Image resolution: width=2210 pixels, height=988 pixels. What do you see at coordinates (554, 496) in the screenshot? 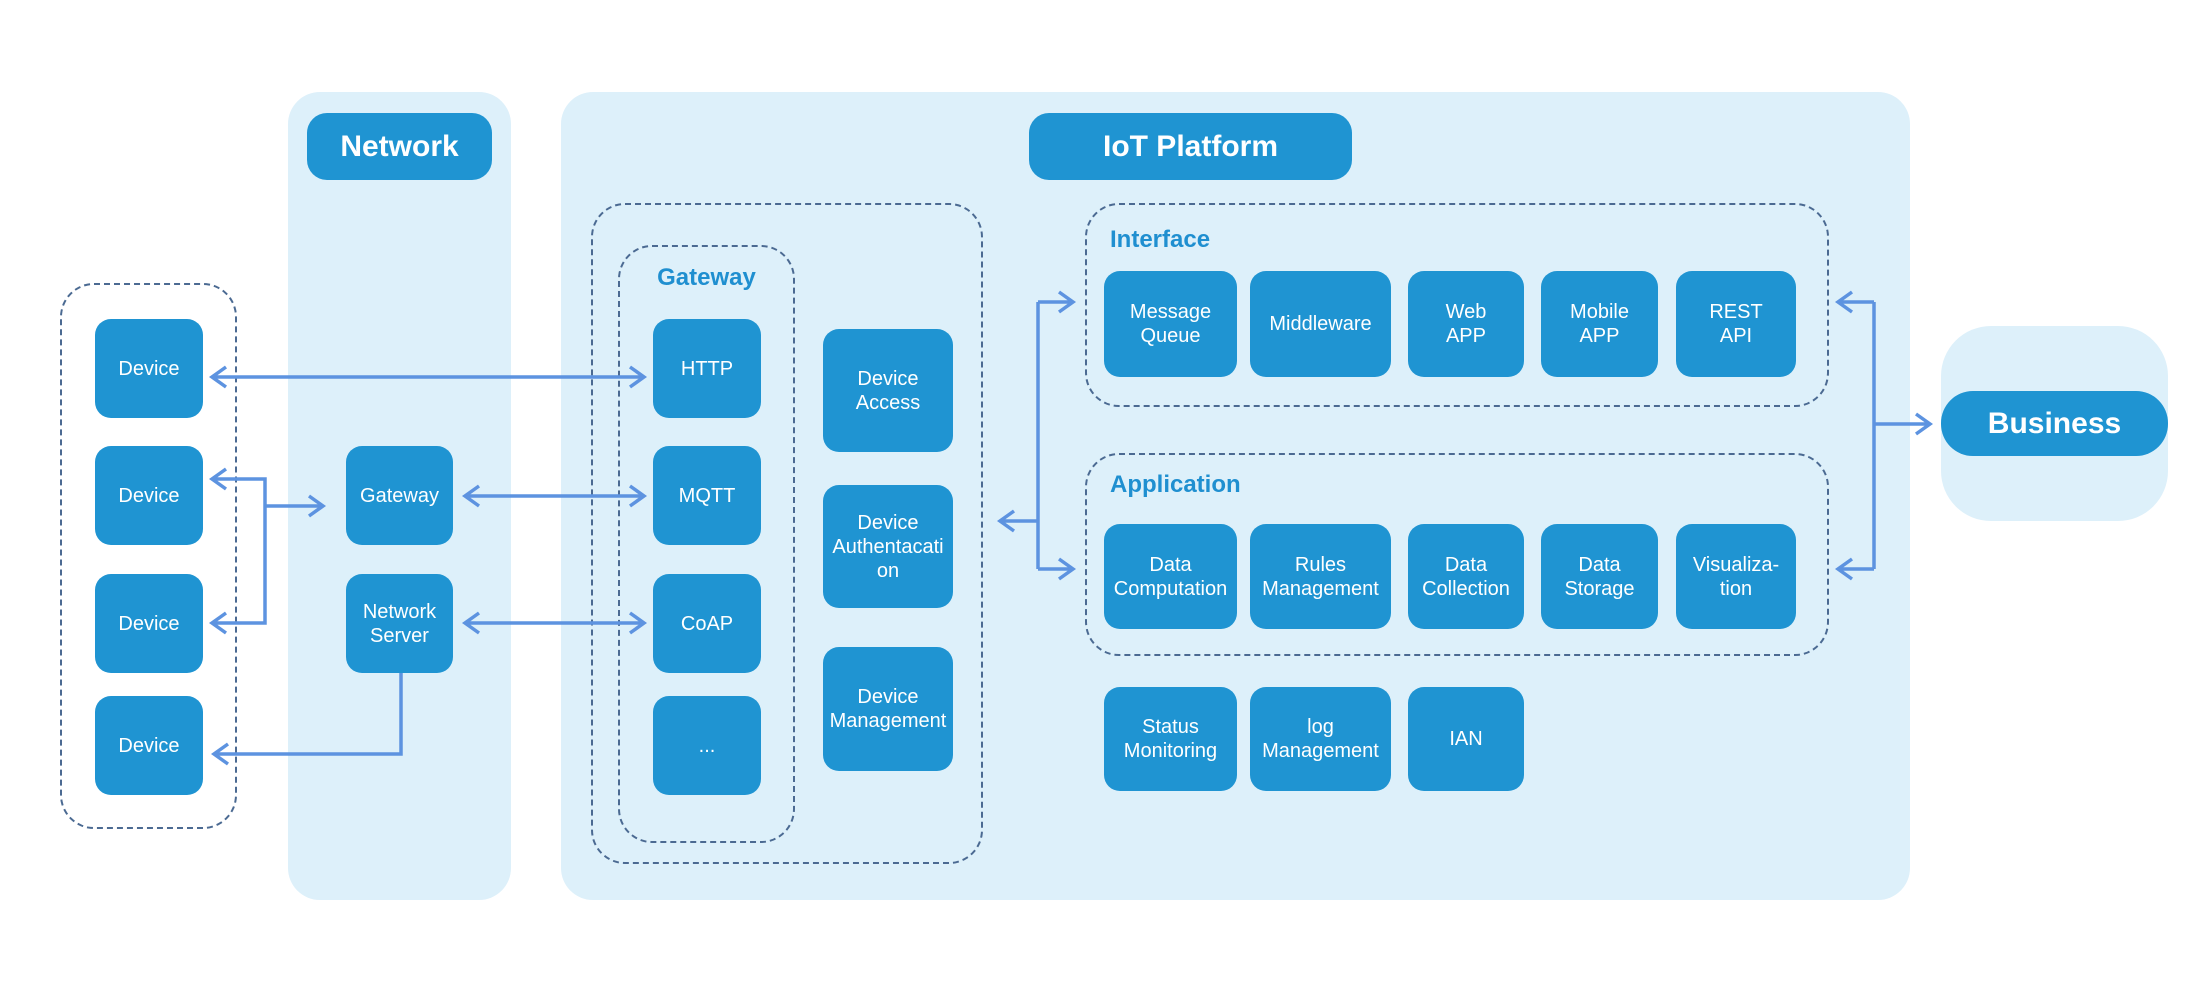
I see `arrow-gateway-mqtt` at bounding box center [554, 496].